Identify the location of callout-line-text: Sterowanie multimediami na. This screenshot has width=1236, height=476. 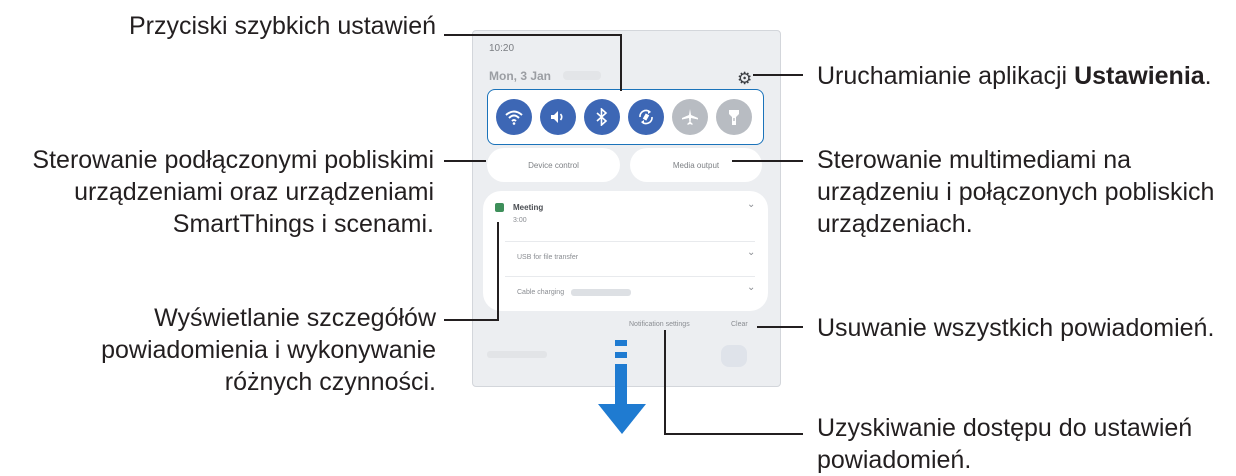
(974, 160).